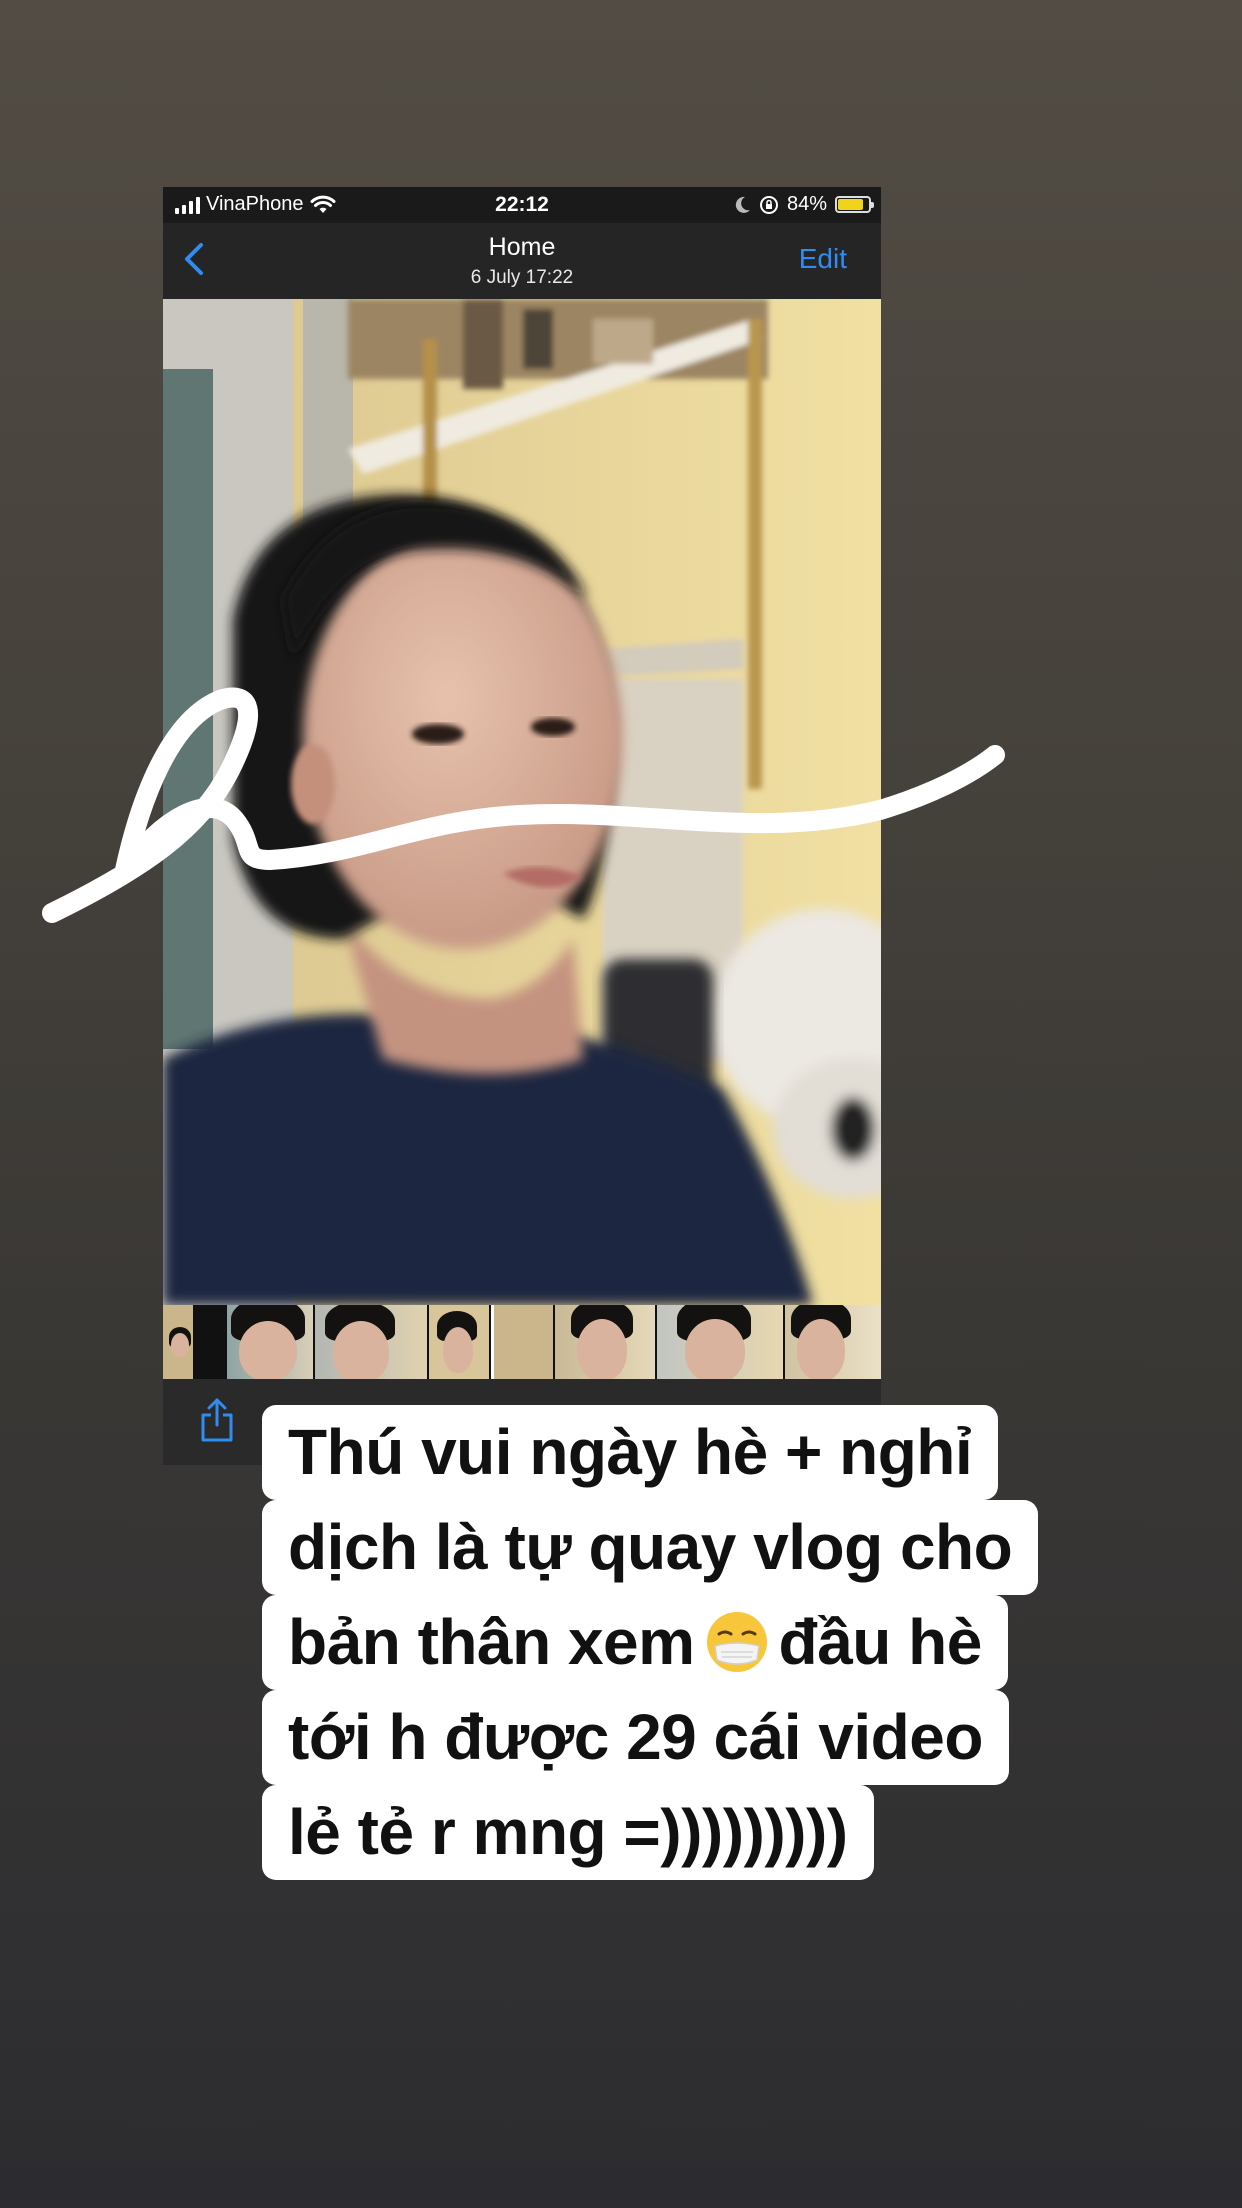  I want to click on rotation-lock-icon, so click(768, 204).